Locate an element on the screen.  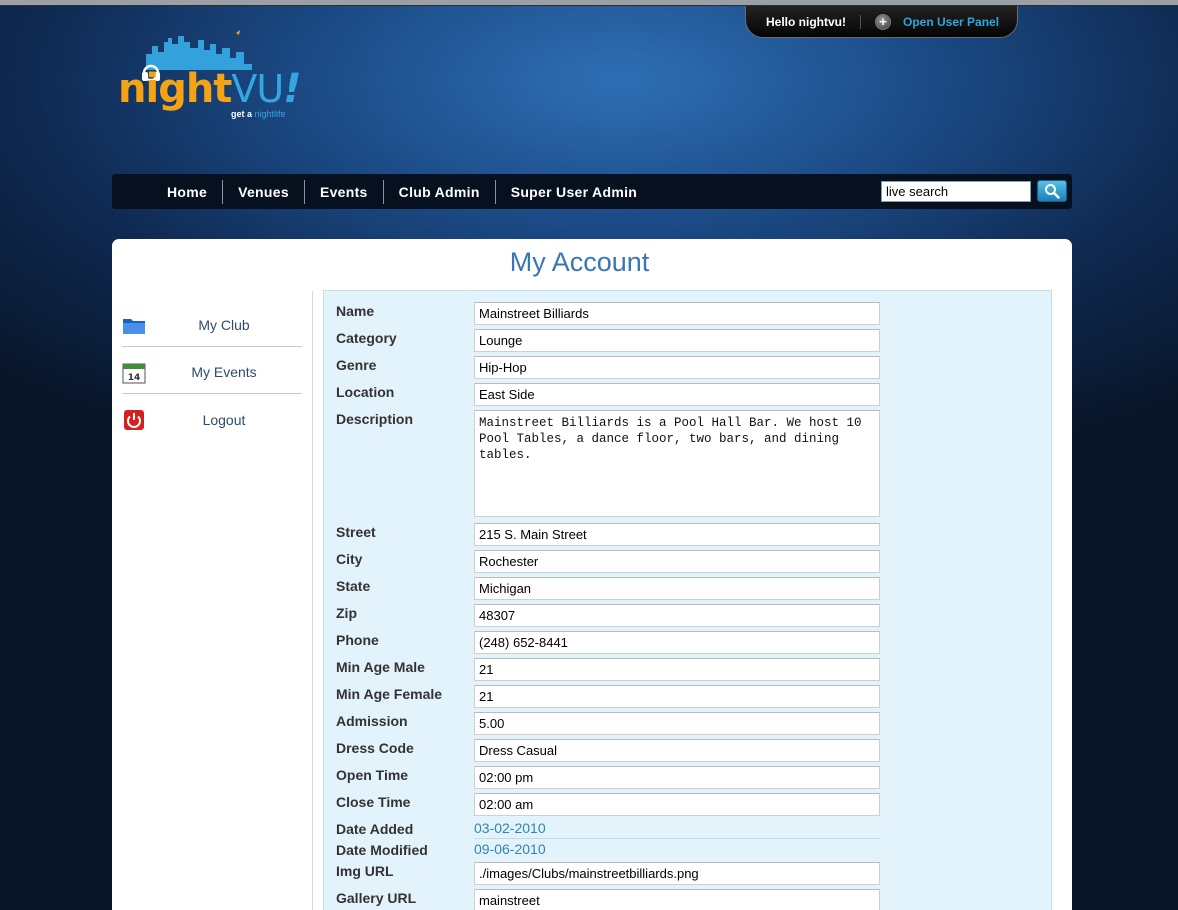
live-search-input is located at coordinates (956, 191).